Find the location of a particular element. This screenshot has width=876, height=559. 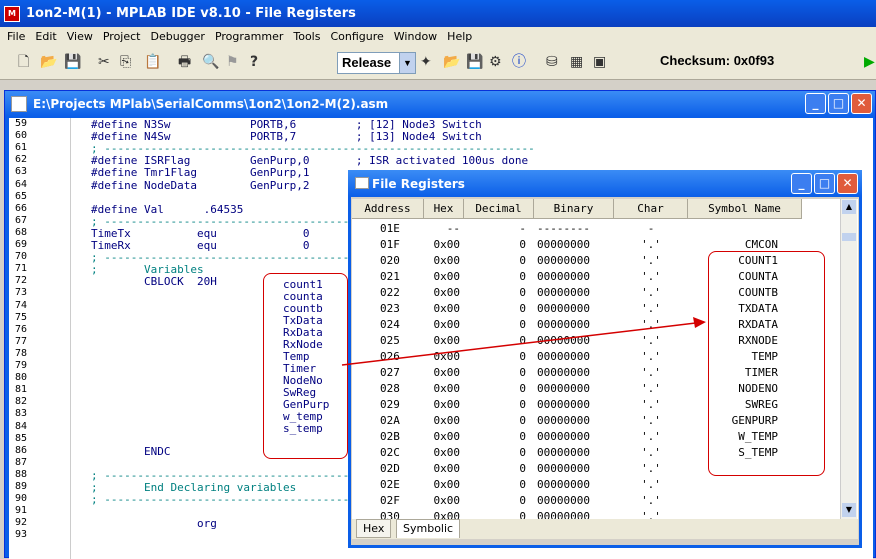

menu-window: Window is located at coordinates (415, 36).